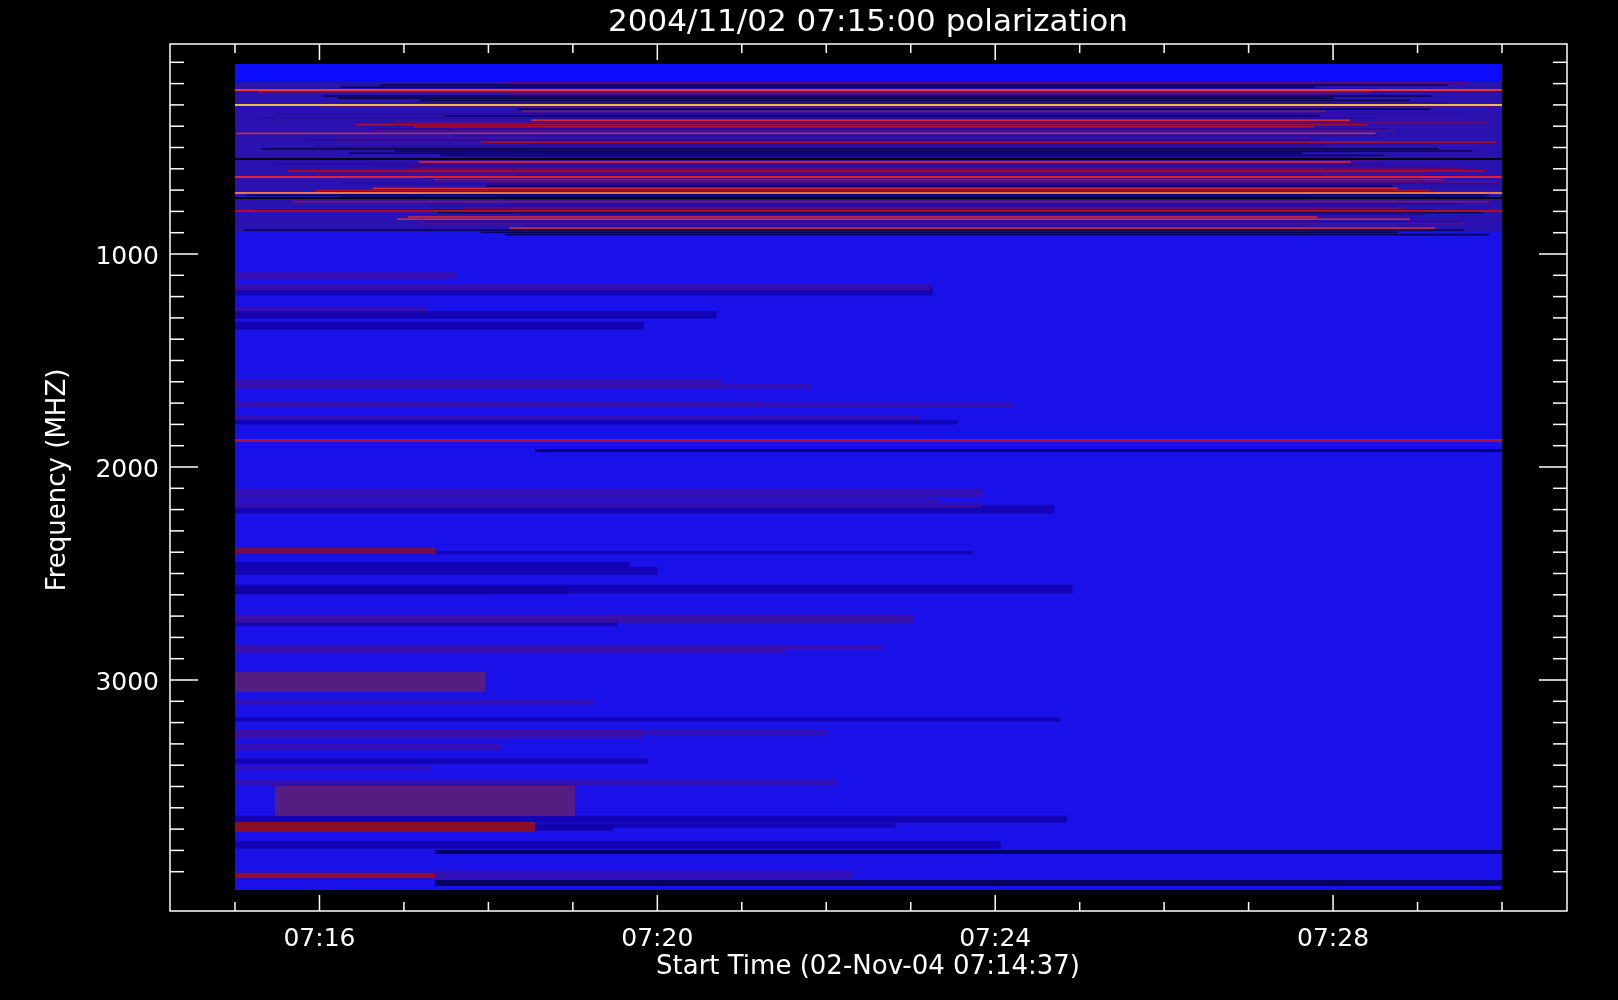 This screenshot has height=1000, width=1618. What do you see at coordinates (56, 480) in the screenshot?
I see `y-axis-title: Frequency (MHZ)` at bounding box center [56, 480].